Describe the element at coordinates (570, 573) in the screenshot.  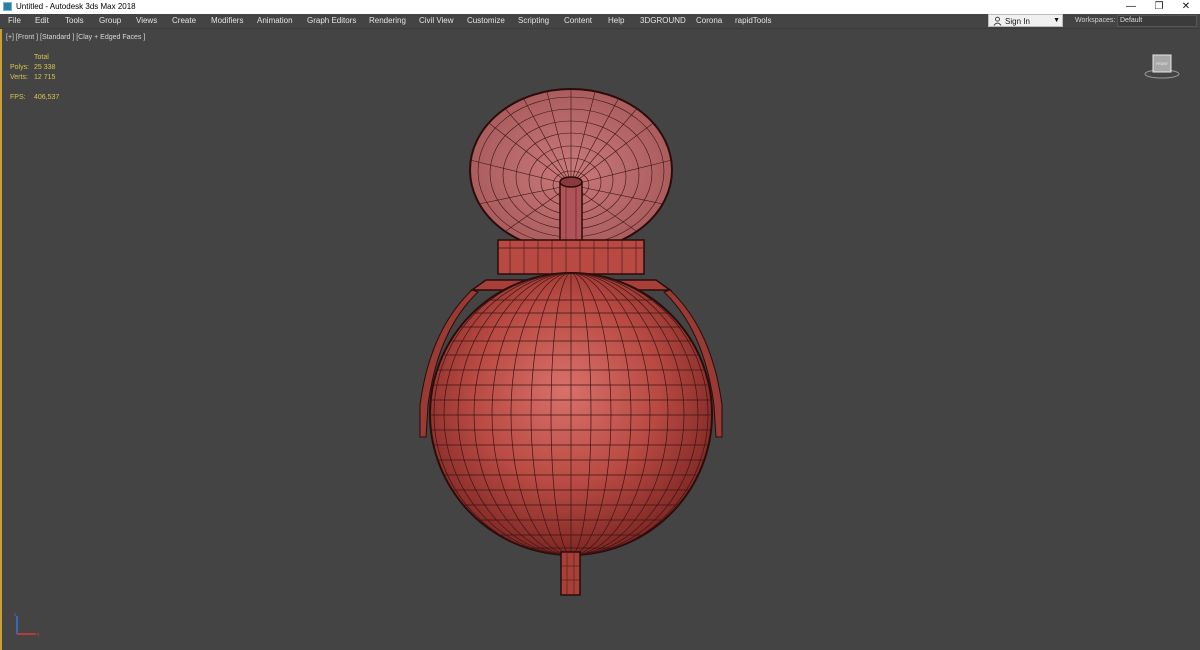
I see `bottom-spike` at that location.